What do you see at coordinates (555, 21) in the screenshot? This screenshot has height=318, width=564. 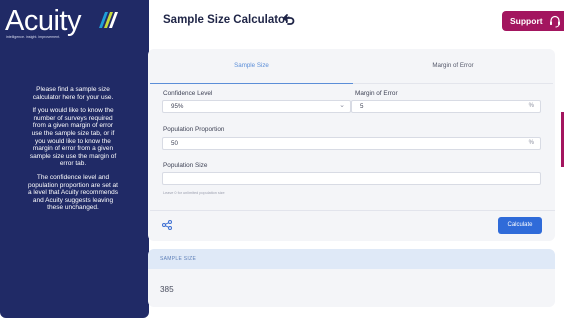 I see `headset-icon` at bounding box center [555, 21].